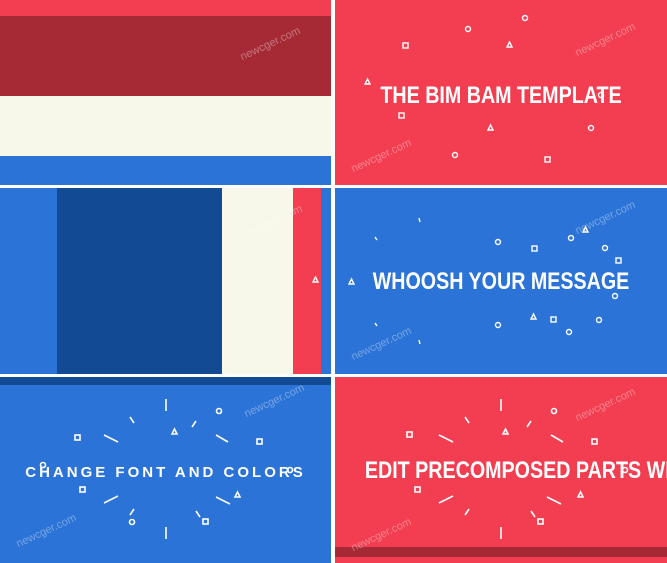 The width and height of the screenshot is (667, 563). Describe the element at coordinates (165, 126) in the screenshot. I see `stripe-cream` at that location.